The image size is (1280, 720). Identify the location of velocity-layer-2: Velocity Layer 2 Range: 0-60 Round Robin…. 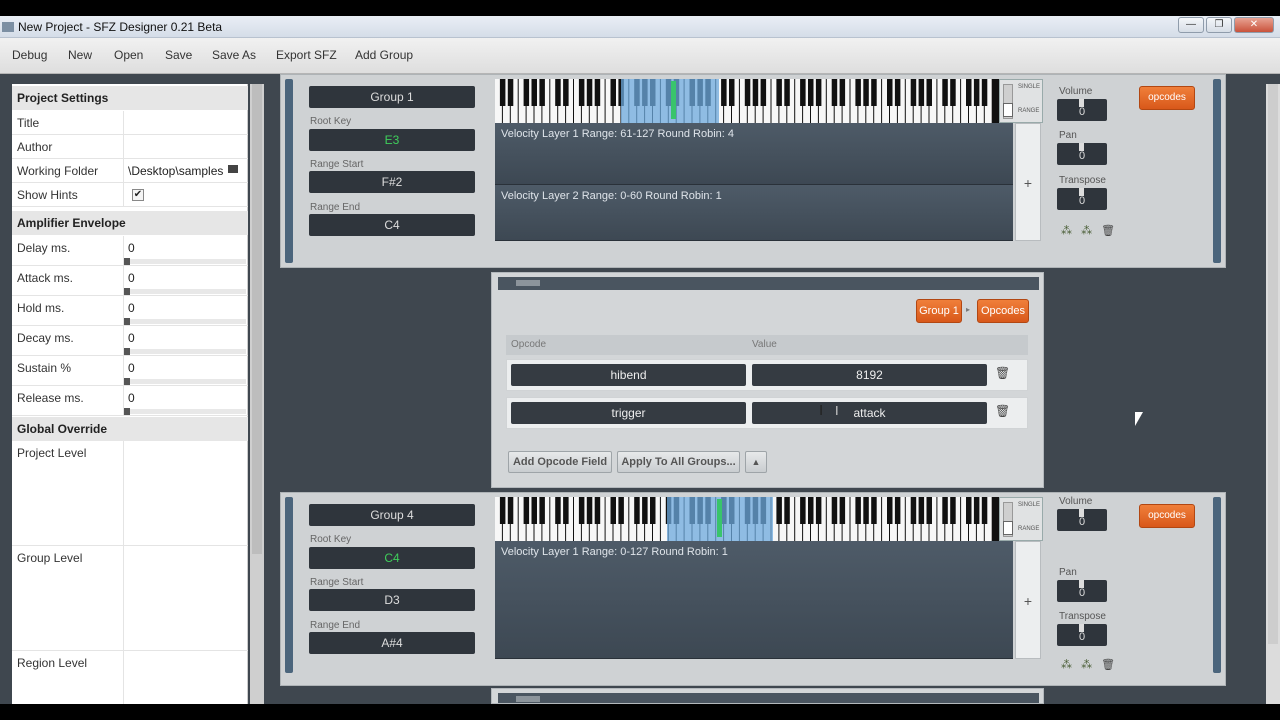
(754, 213).